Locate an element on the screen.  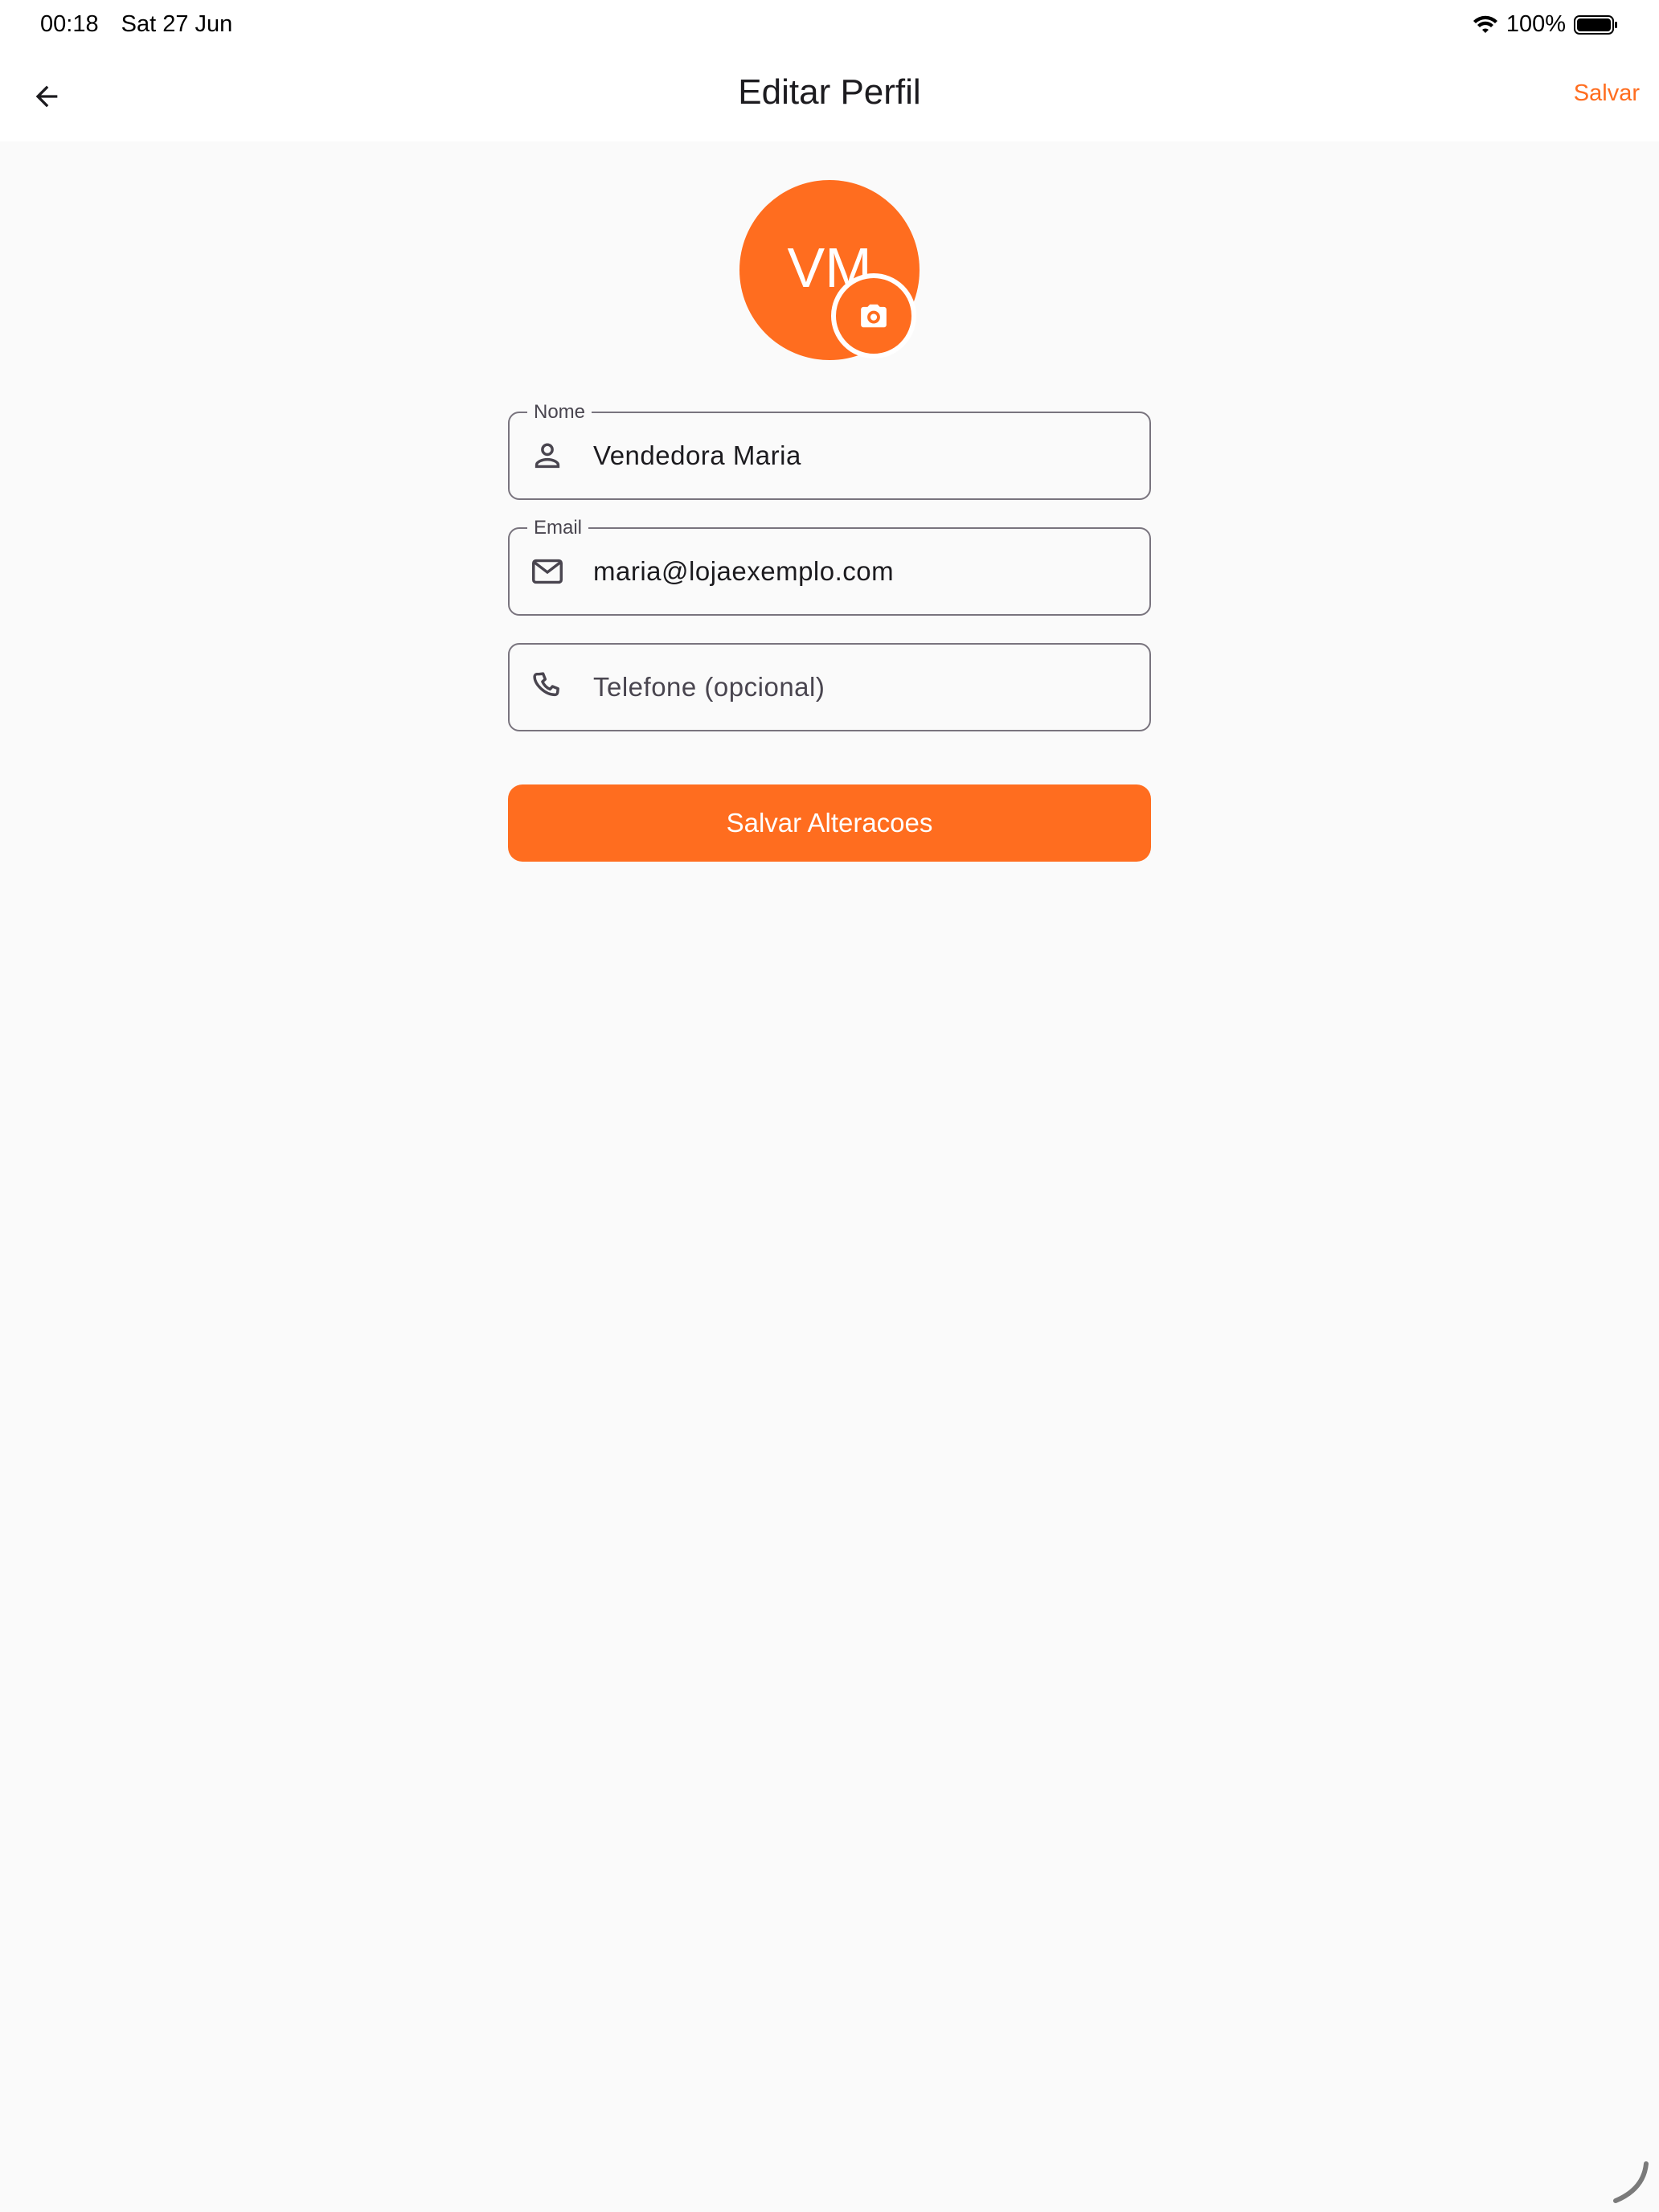
status-time: 00:18 is located at coordinates (69, 24).